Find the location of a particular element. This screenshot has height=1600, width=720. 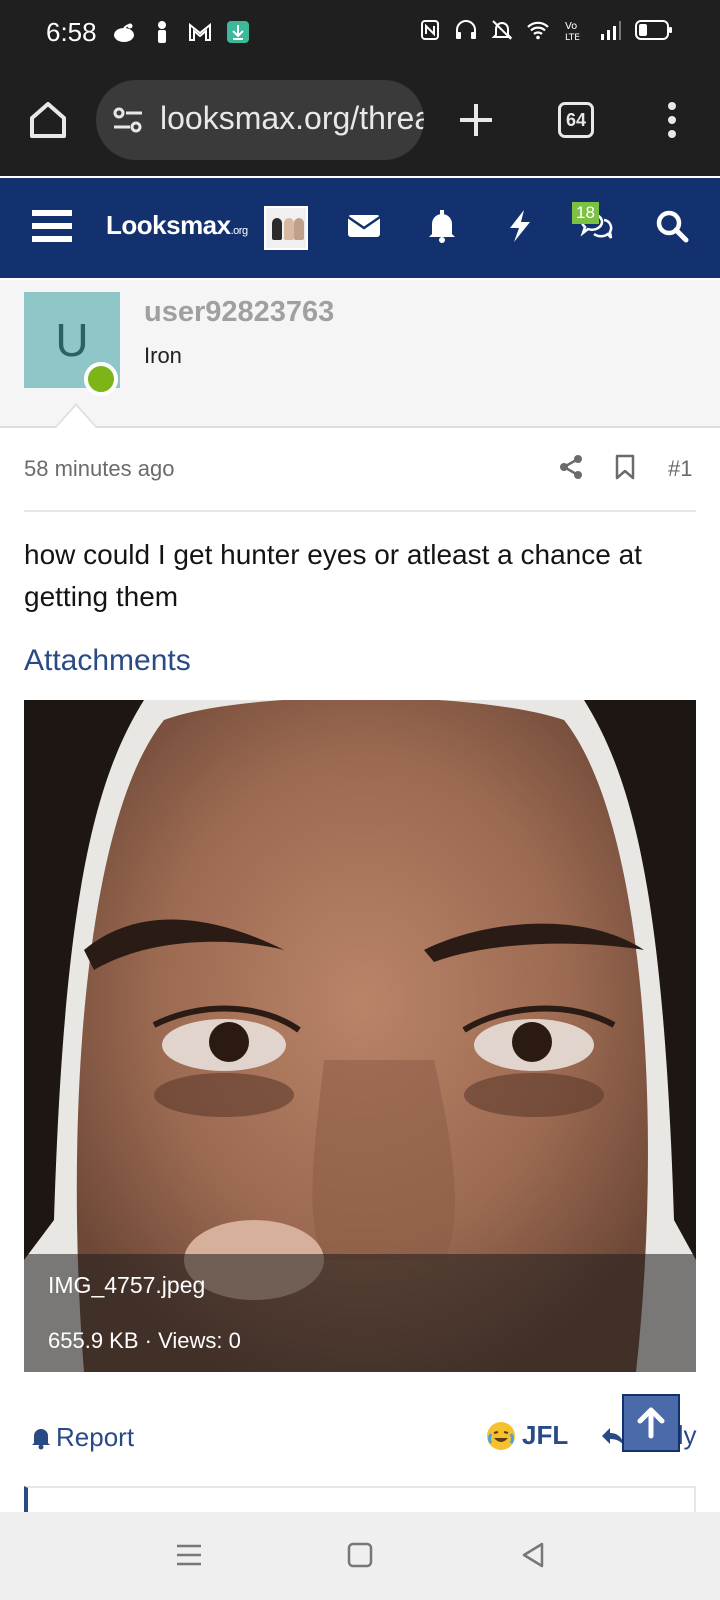

alerts-bell-icon is located at coordinates (442, 226).